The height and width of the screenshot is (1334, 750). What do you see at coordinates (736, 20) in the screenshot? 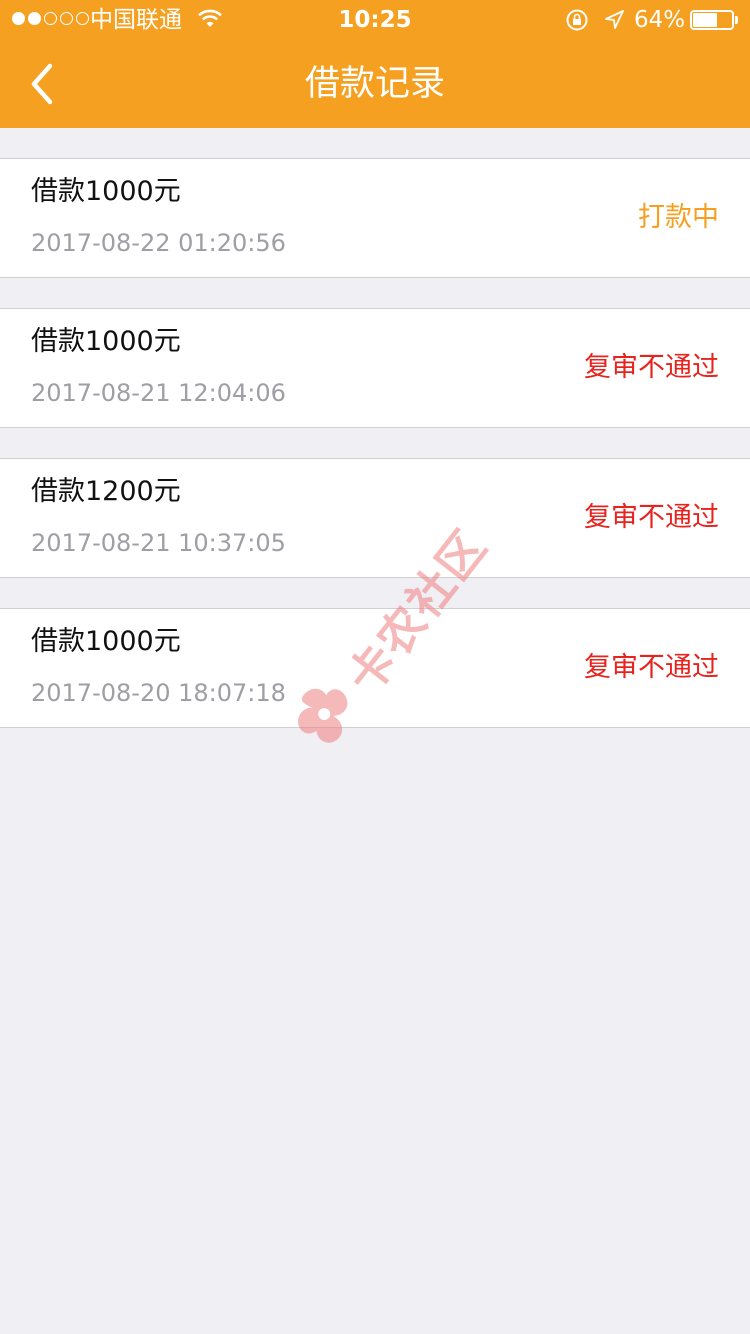
I see `battery-tip` at bounding box center [736, 20].